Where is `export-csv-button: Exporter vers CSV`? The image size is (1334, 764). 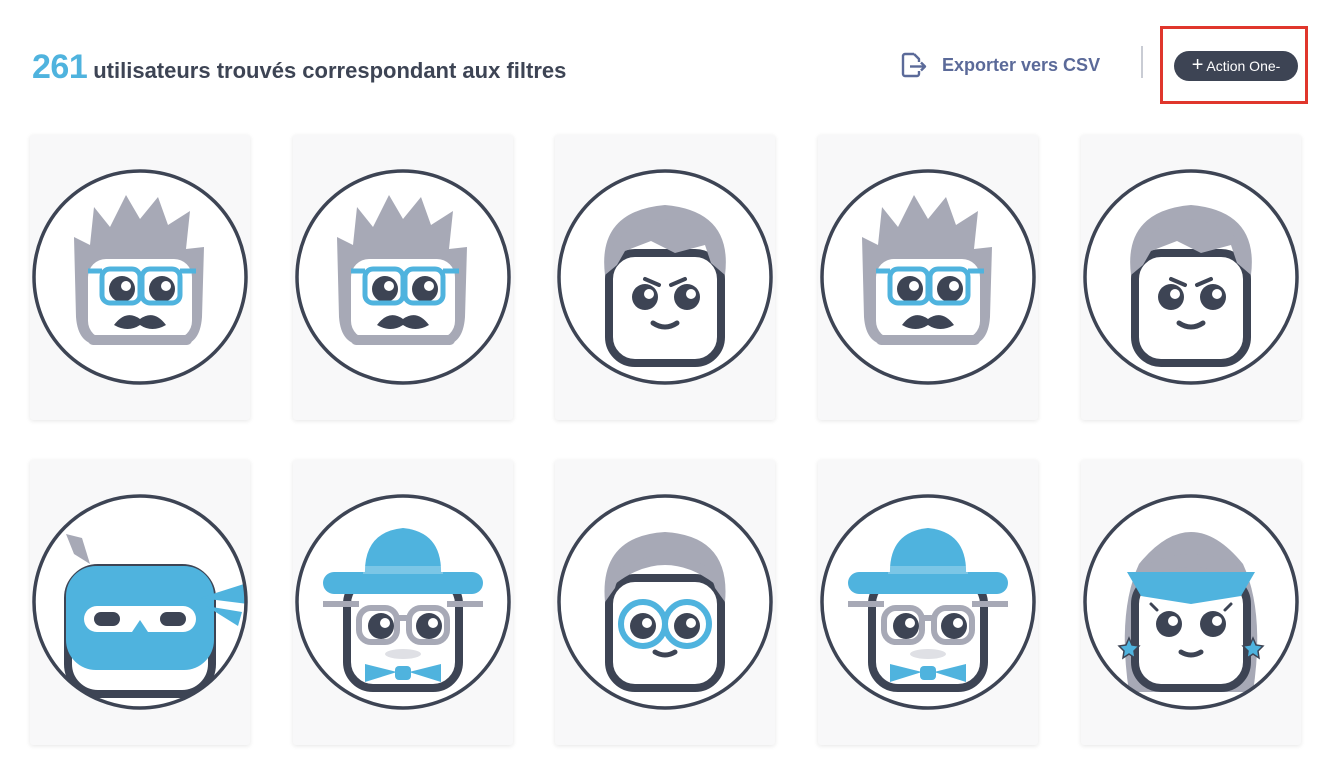 export-csv-button: Exporter vers CSV is located at coordinates (999, 65).